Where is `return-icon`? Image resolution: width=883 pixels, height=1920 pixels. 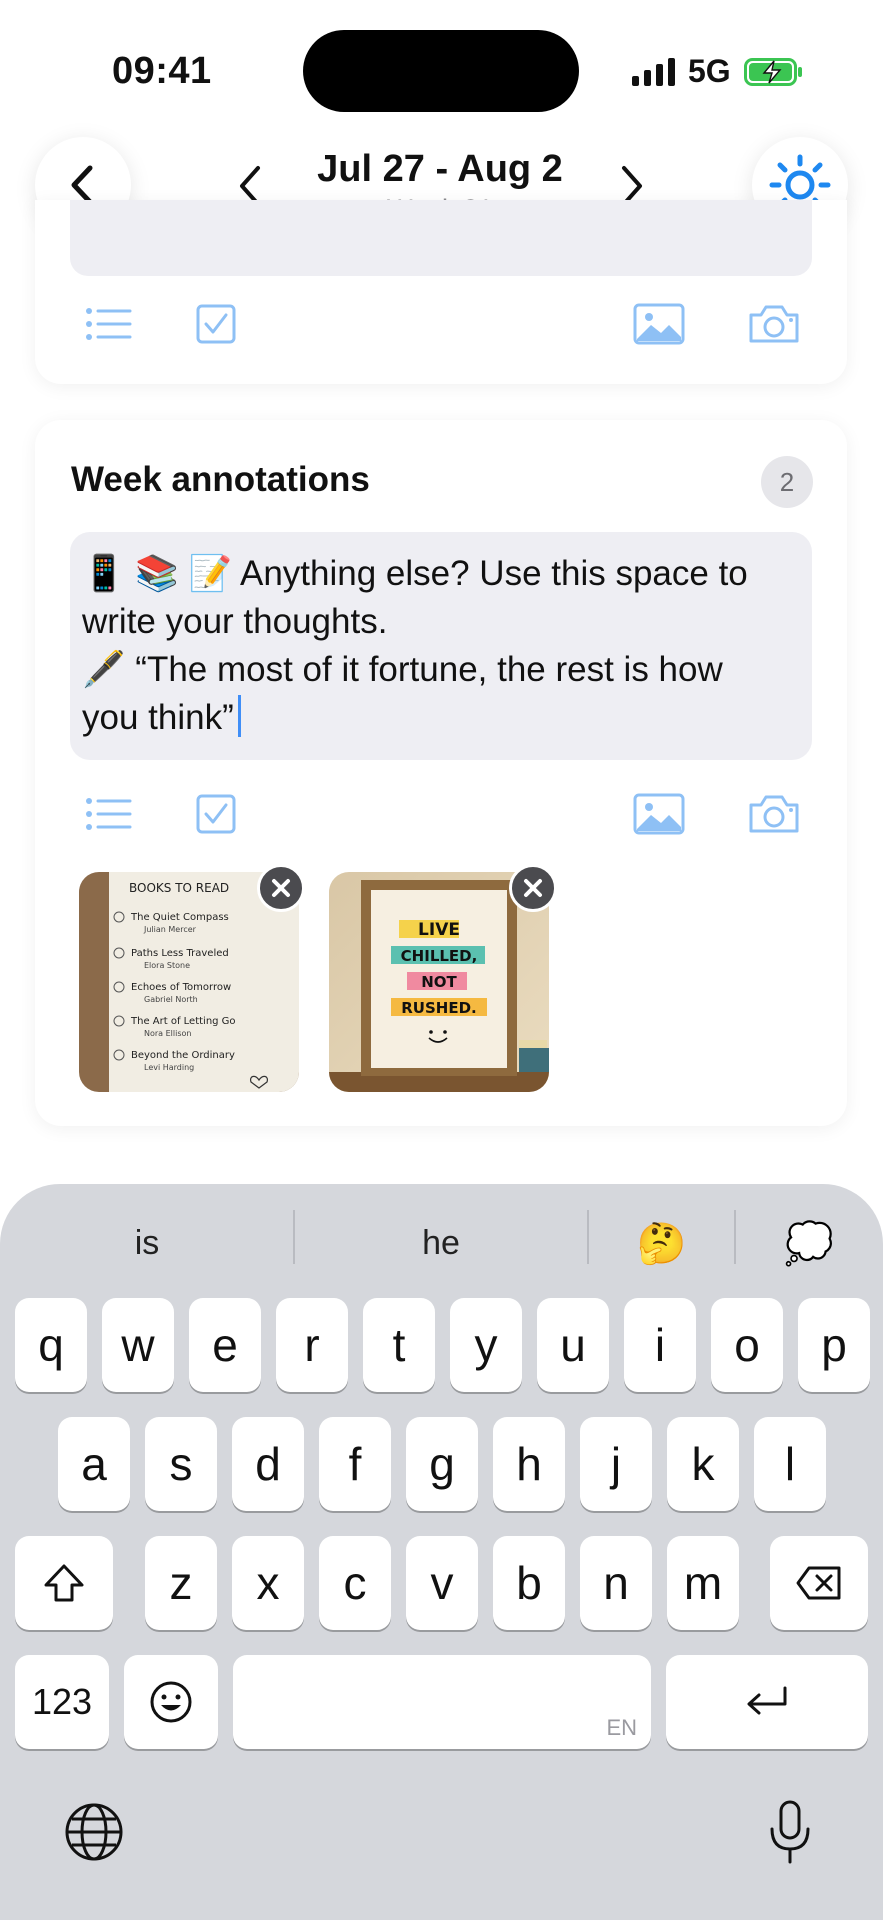
return-icon is located at coordinates (767, 1700).